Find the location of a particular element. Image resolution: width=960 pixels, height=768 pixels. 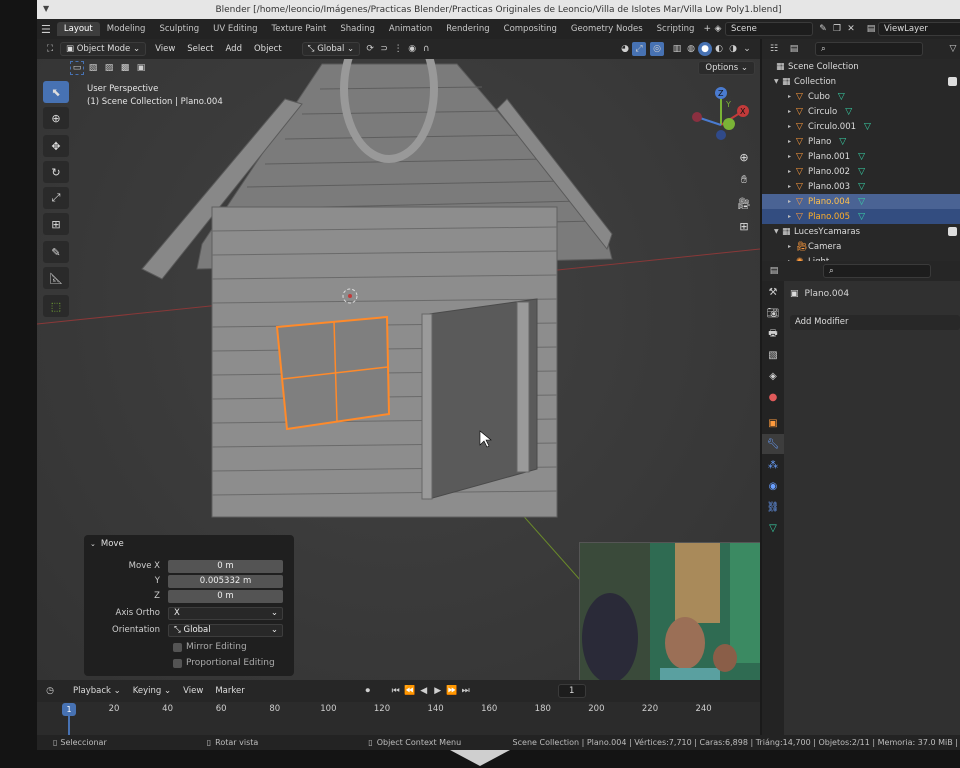

pan-hand-icon: ✋︎ is located at coordinates (744, 180).